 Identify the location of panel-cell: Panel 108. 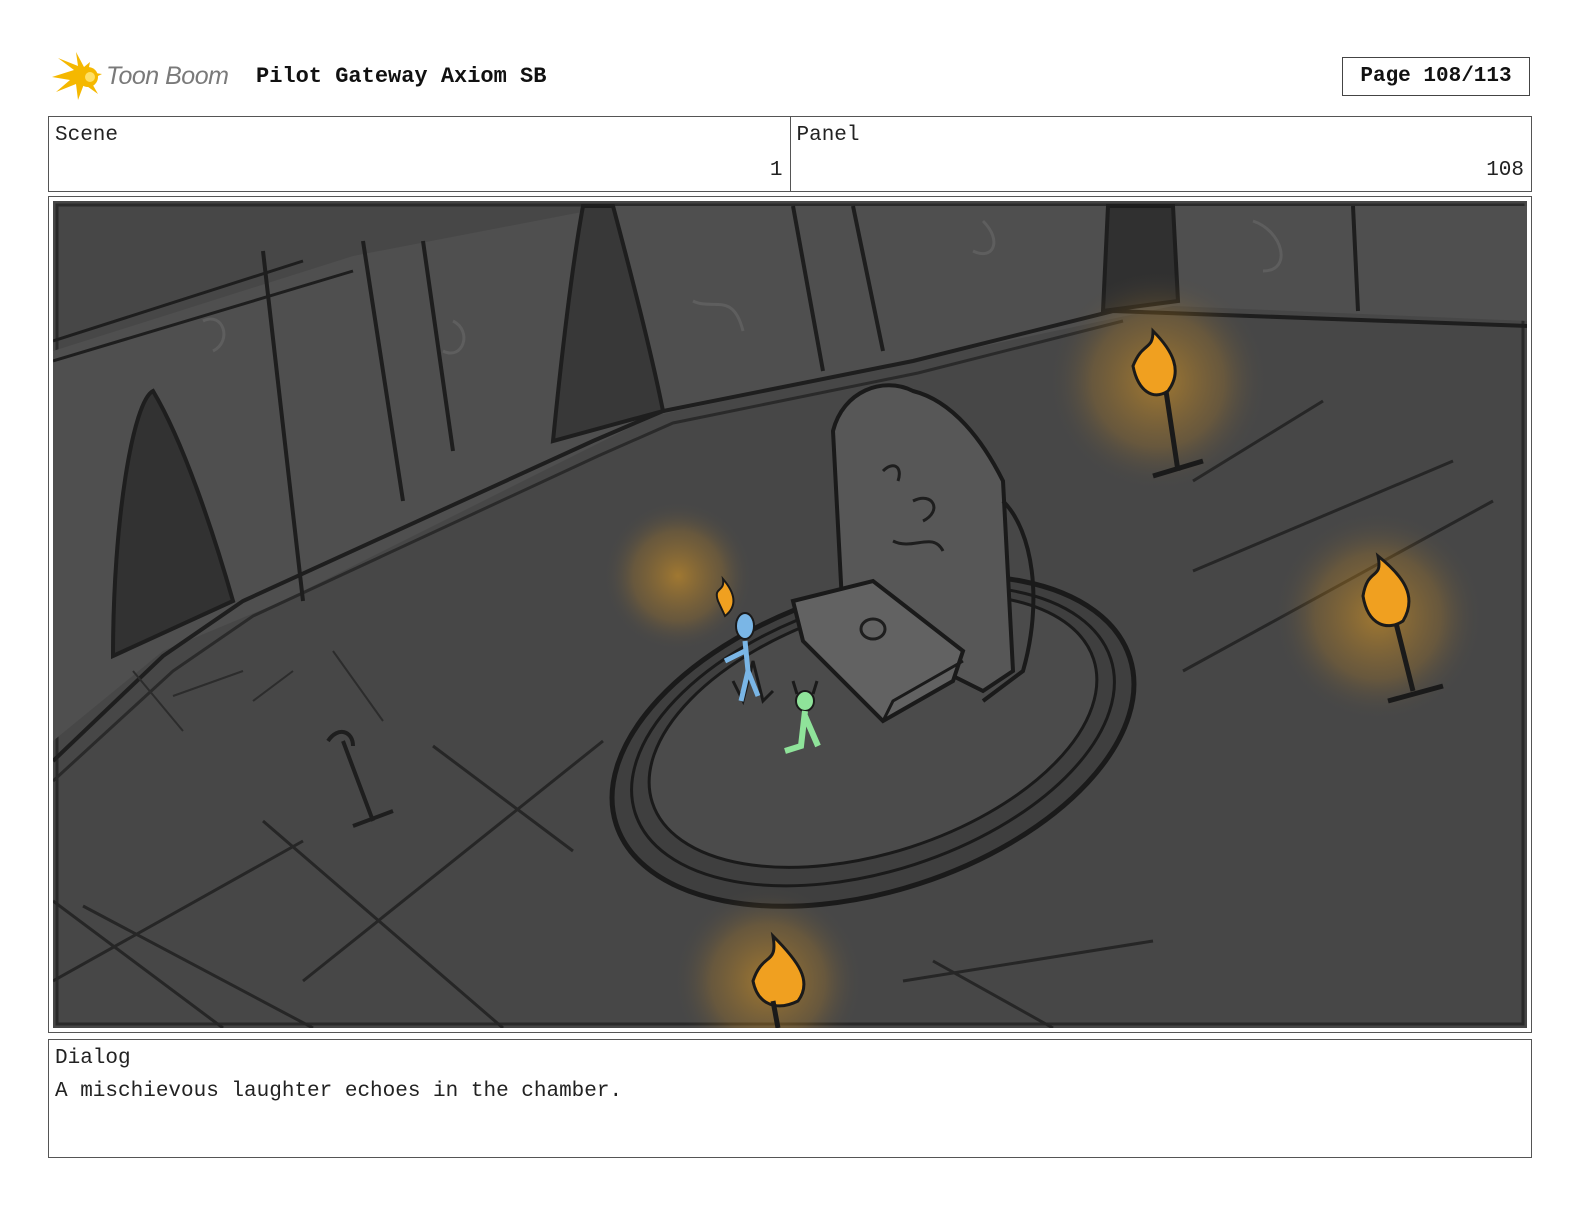
(1160, 154).